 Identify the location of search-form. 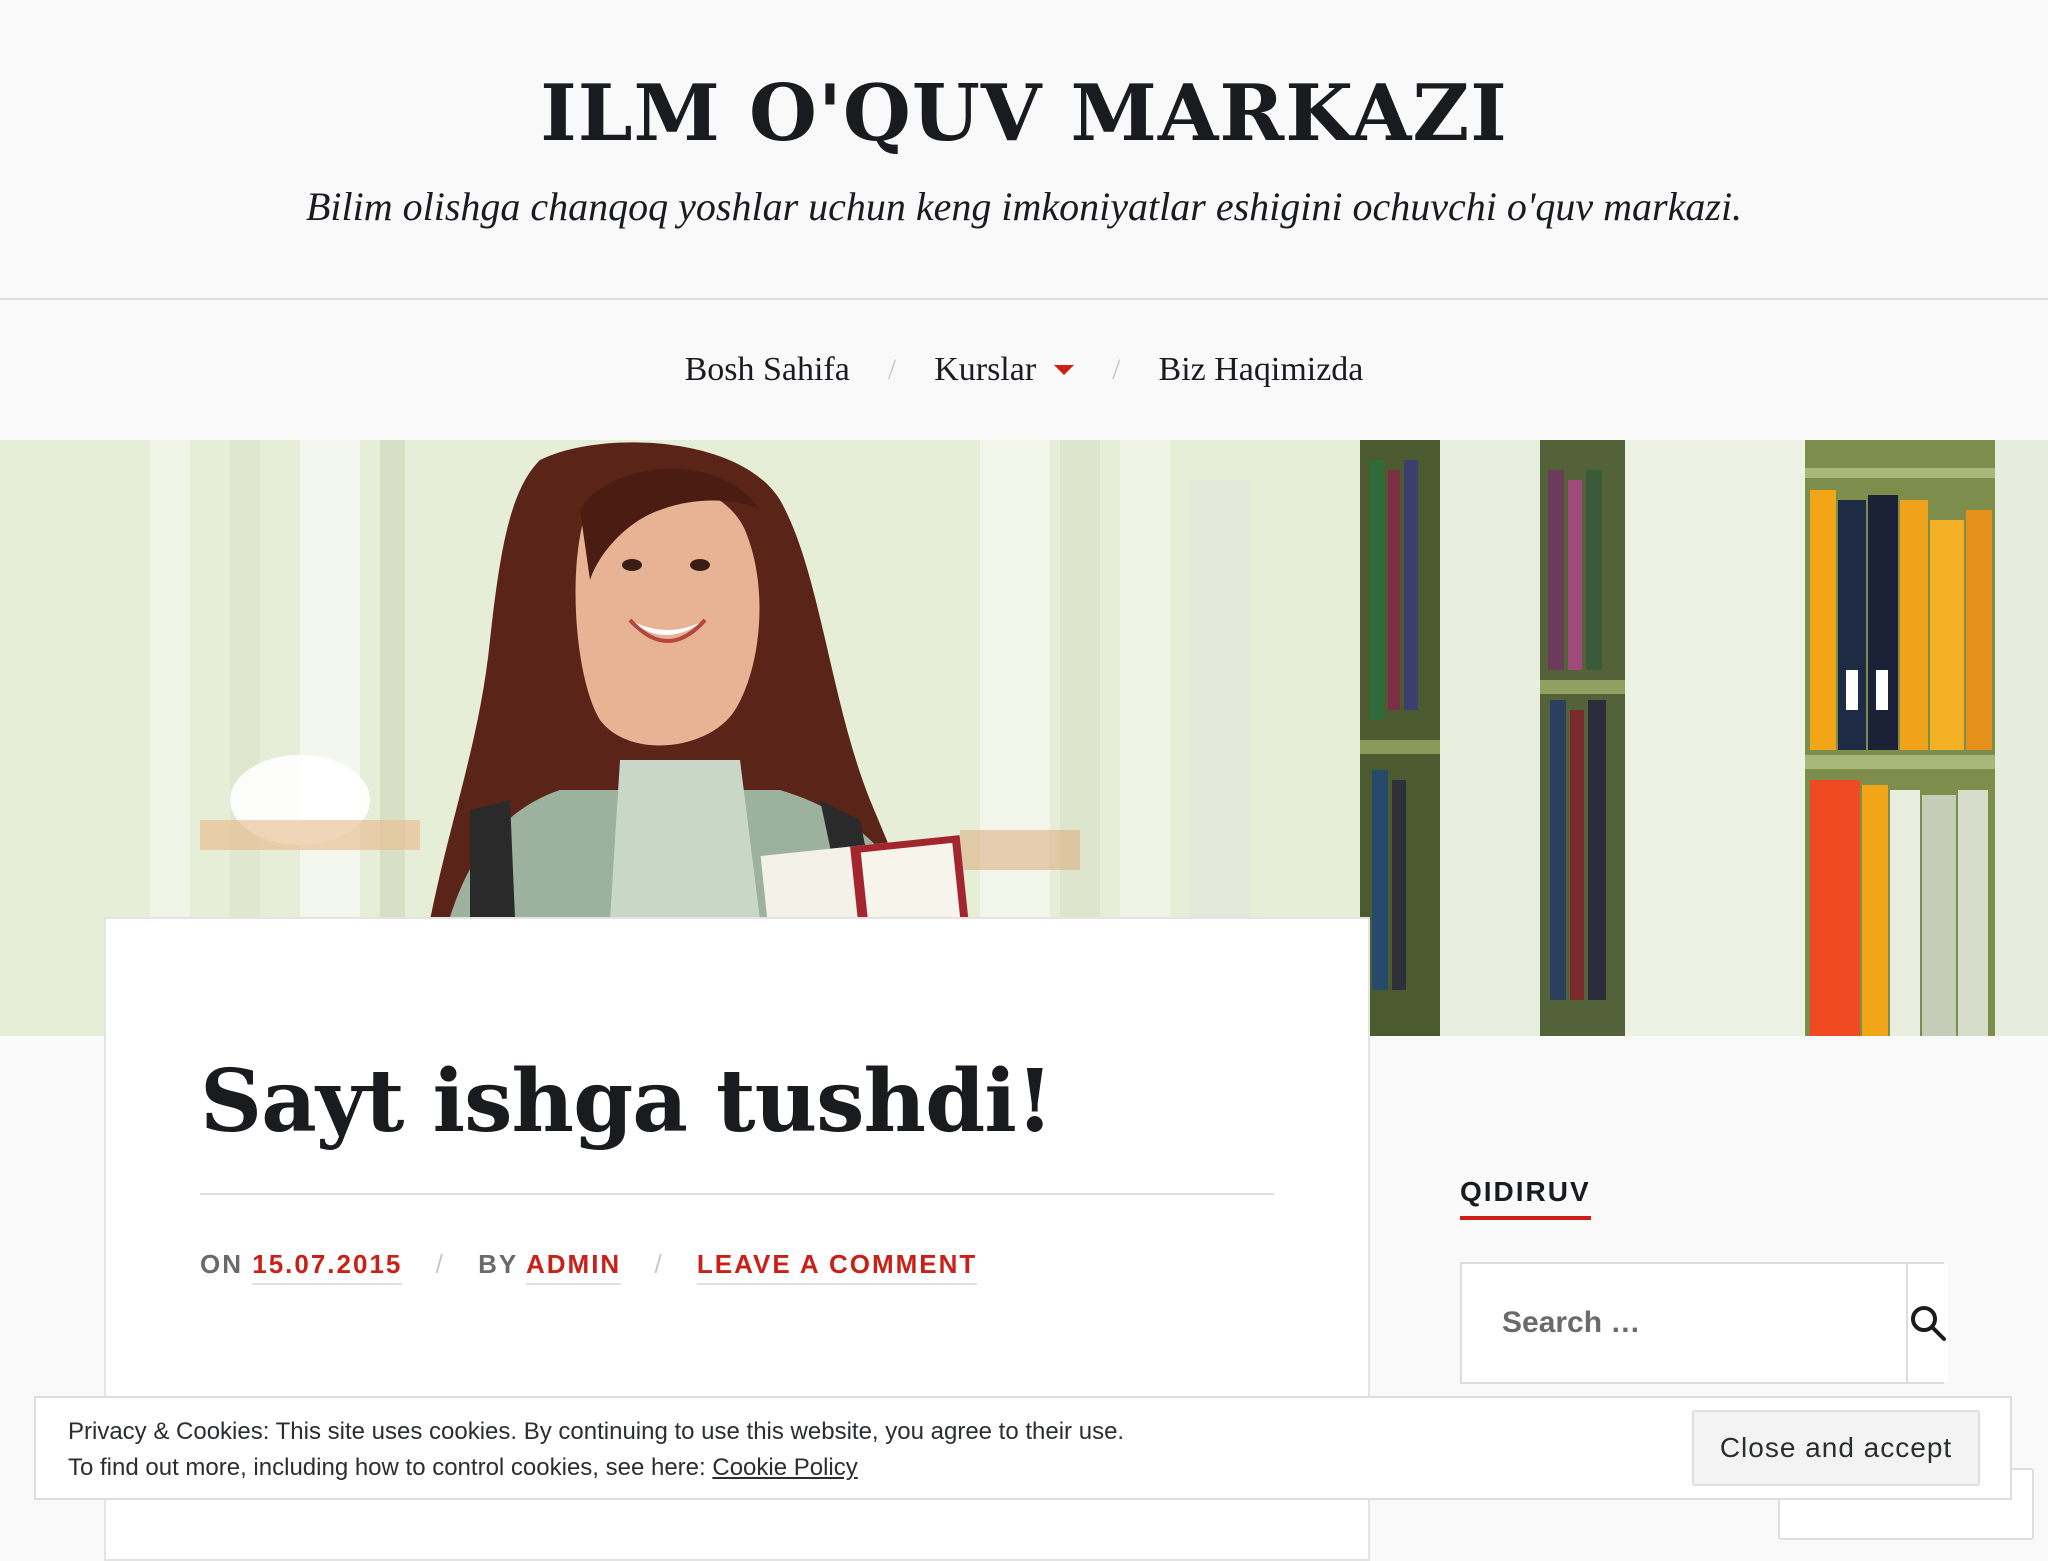
(1704, 1323).